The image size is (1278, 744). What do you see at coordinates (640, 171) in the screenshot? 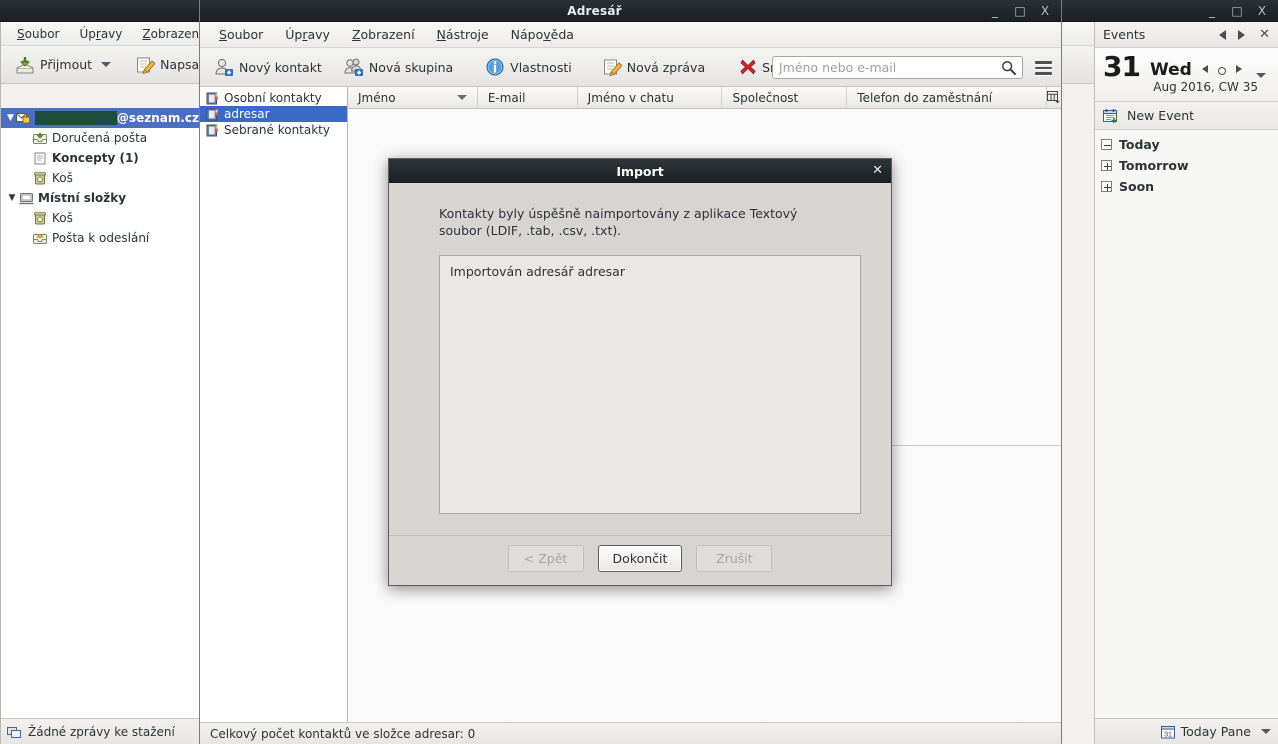
I see `dialog-titlebar: Import ✕` at bounding box center [640, 171].